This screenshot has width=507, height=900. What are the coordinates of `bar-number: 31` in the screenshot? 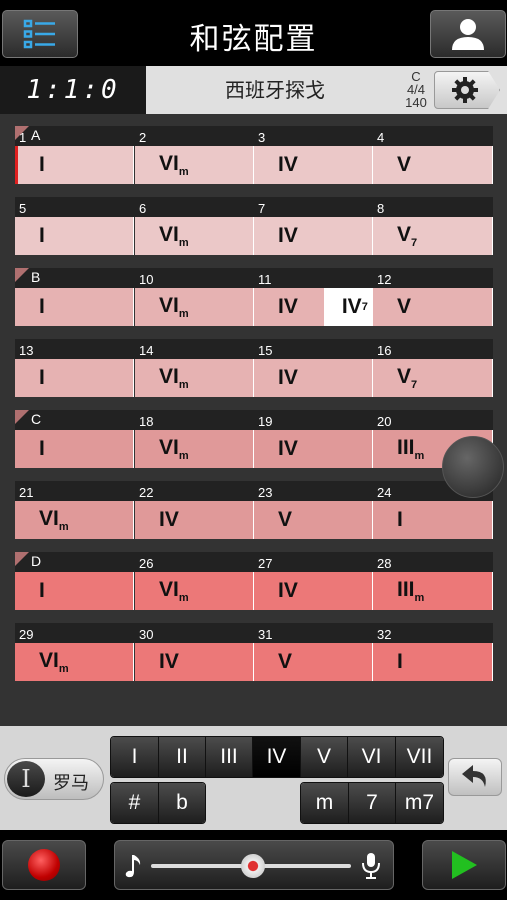 It's located at (265, 634).